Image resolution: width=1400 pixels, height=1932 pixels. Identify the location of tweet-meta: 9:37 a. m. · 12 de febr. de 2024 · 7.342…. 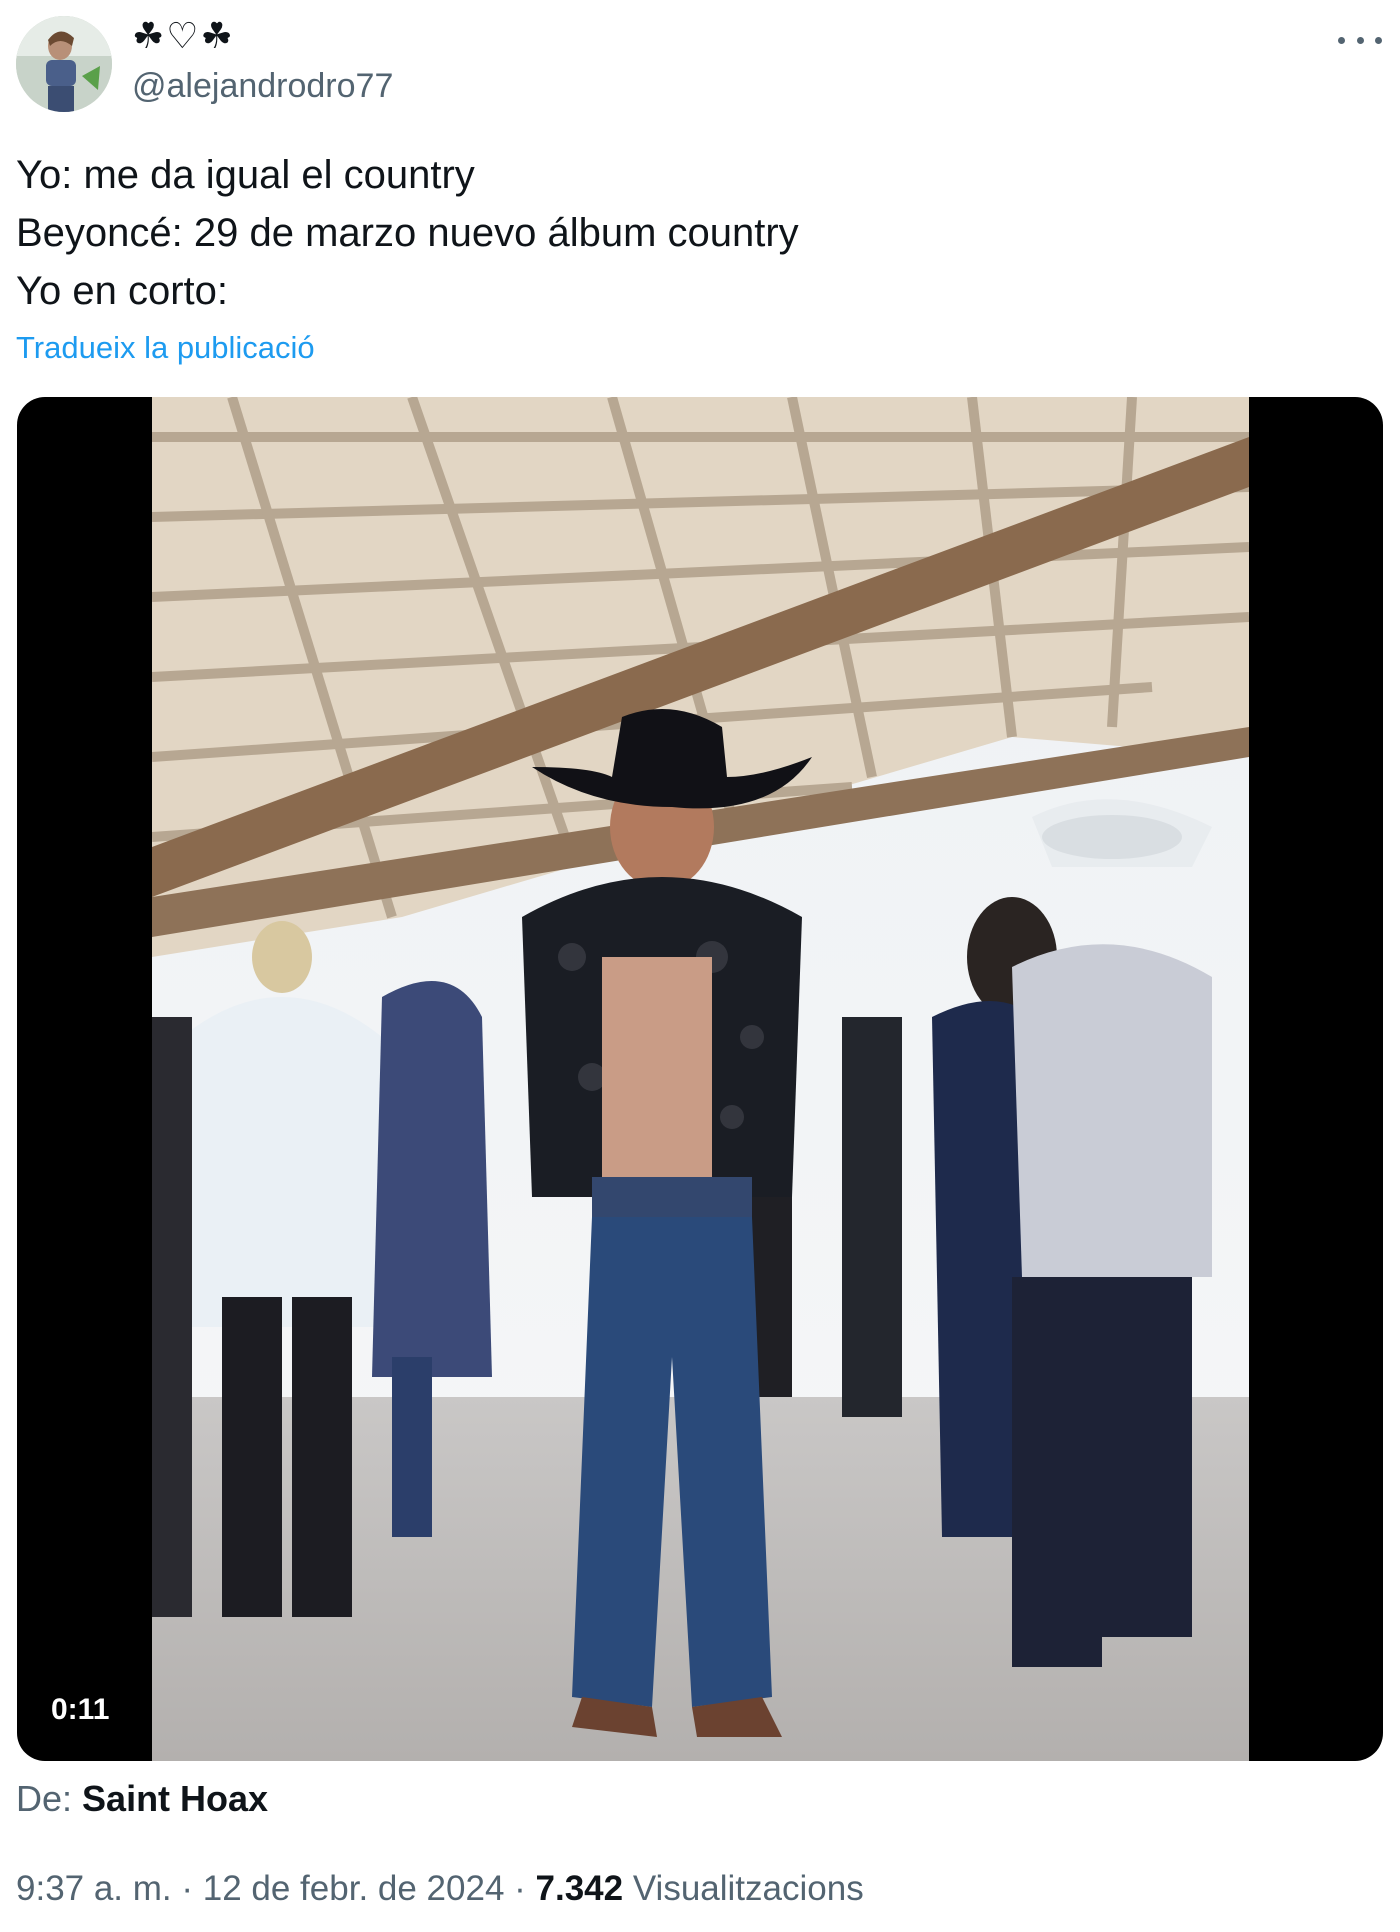
(440, 1889).